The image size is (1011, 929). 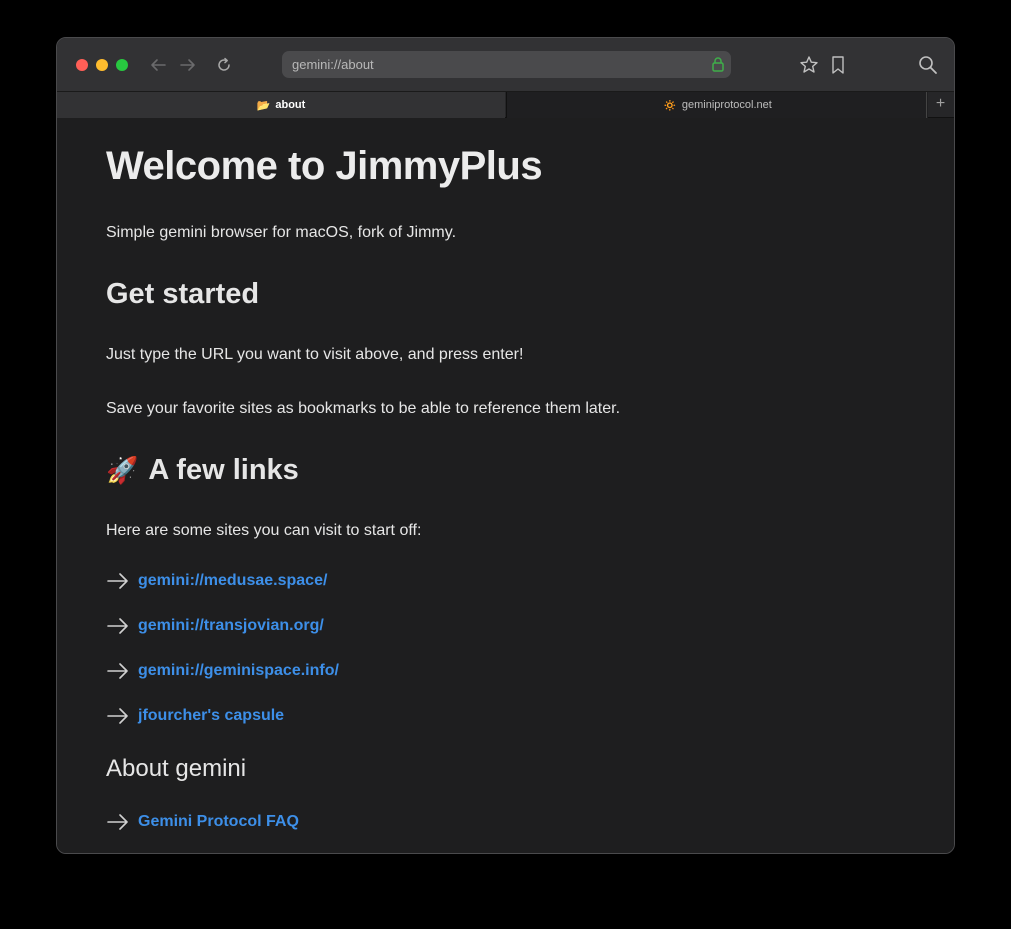 I want to click on link-item: Gemini Protocol FAQ, so click(x=202, y=822).